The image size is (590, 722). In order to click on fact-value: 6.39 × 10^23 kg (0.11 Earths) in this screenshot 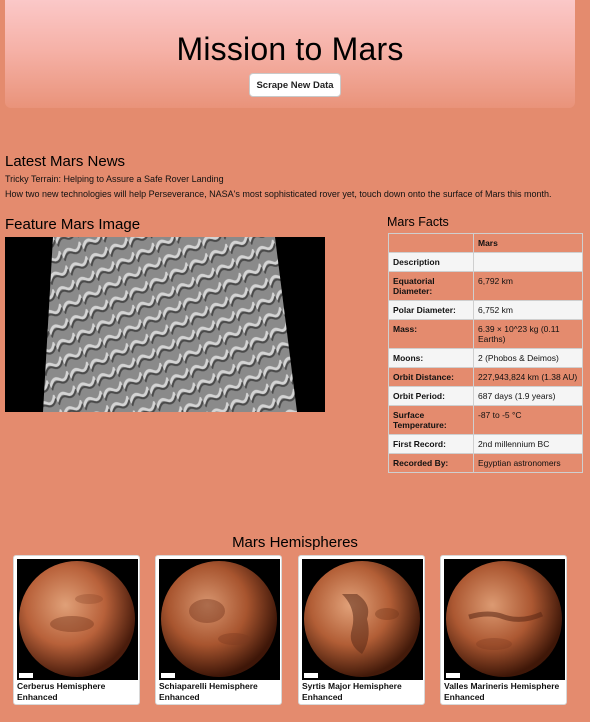, I will do `click(528, 334)`.